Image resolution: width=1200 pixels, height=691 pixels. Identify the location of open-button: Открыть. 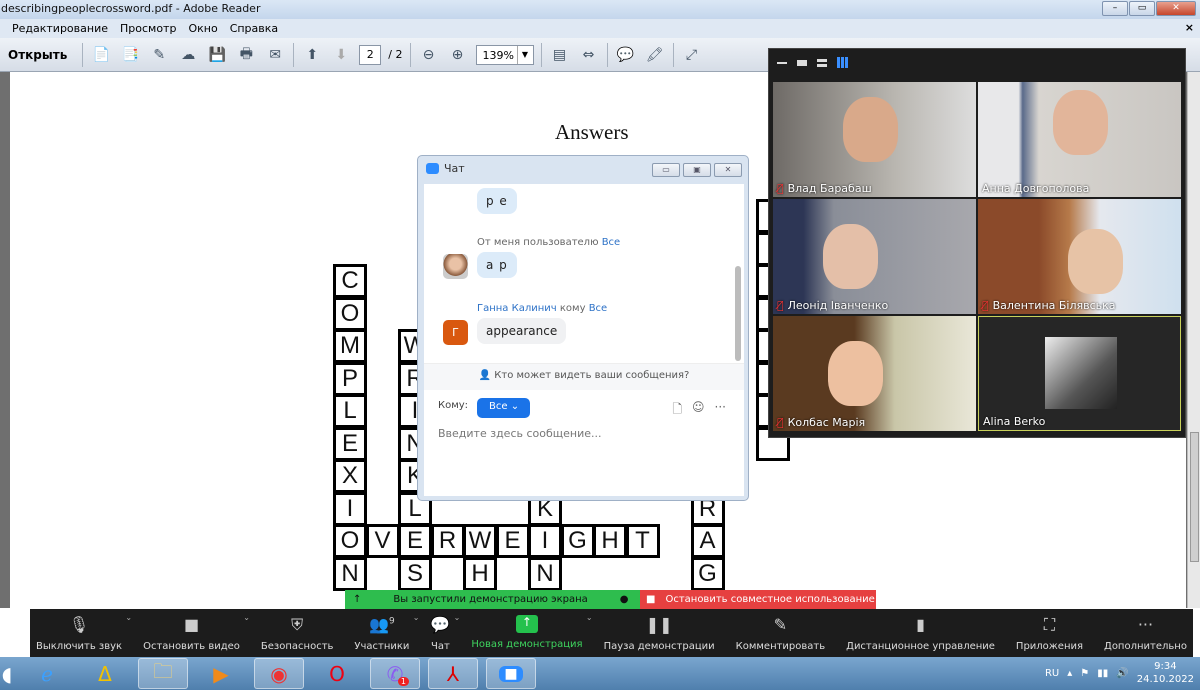
(37, 55).